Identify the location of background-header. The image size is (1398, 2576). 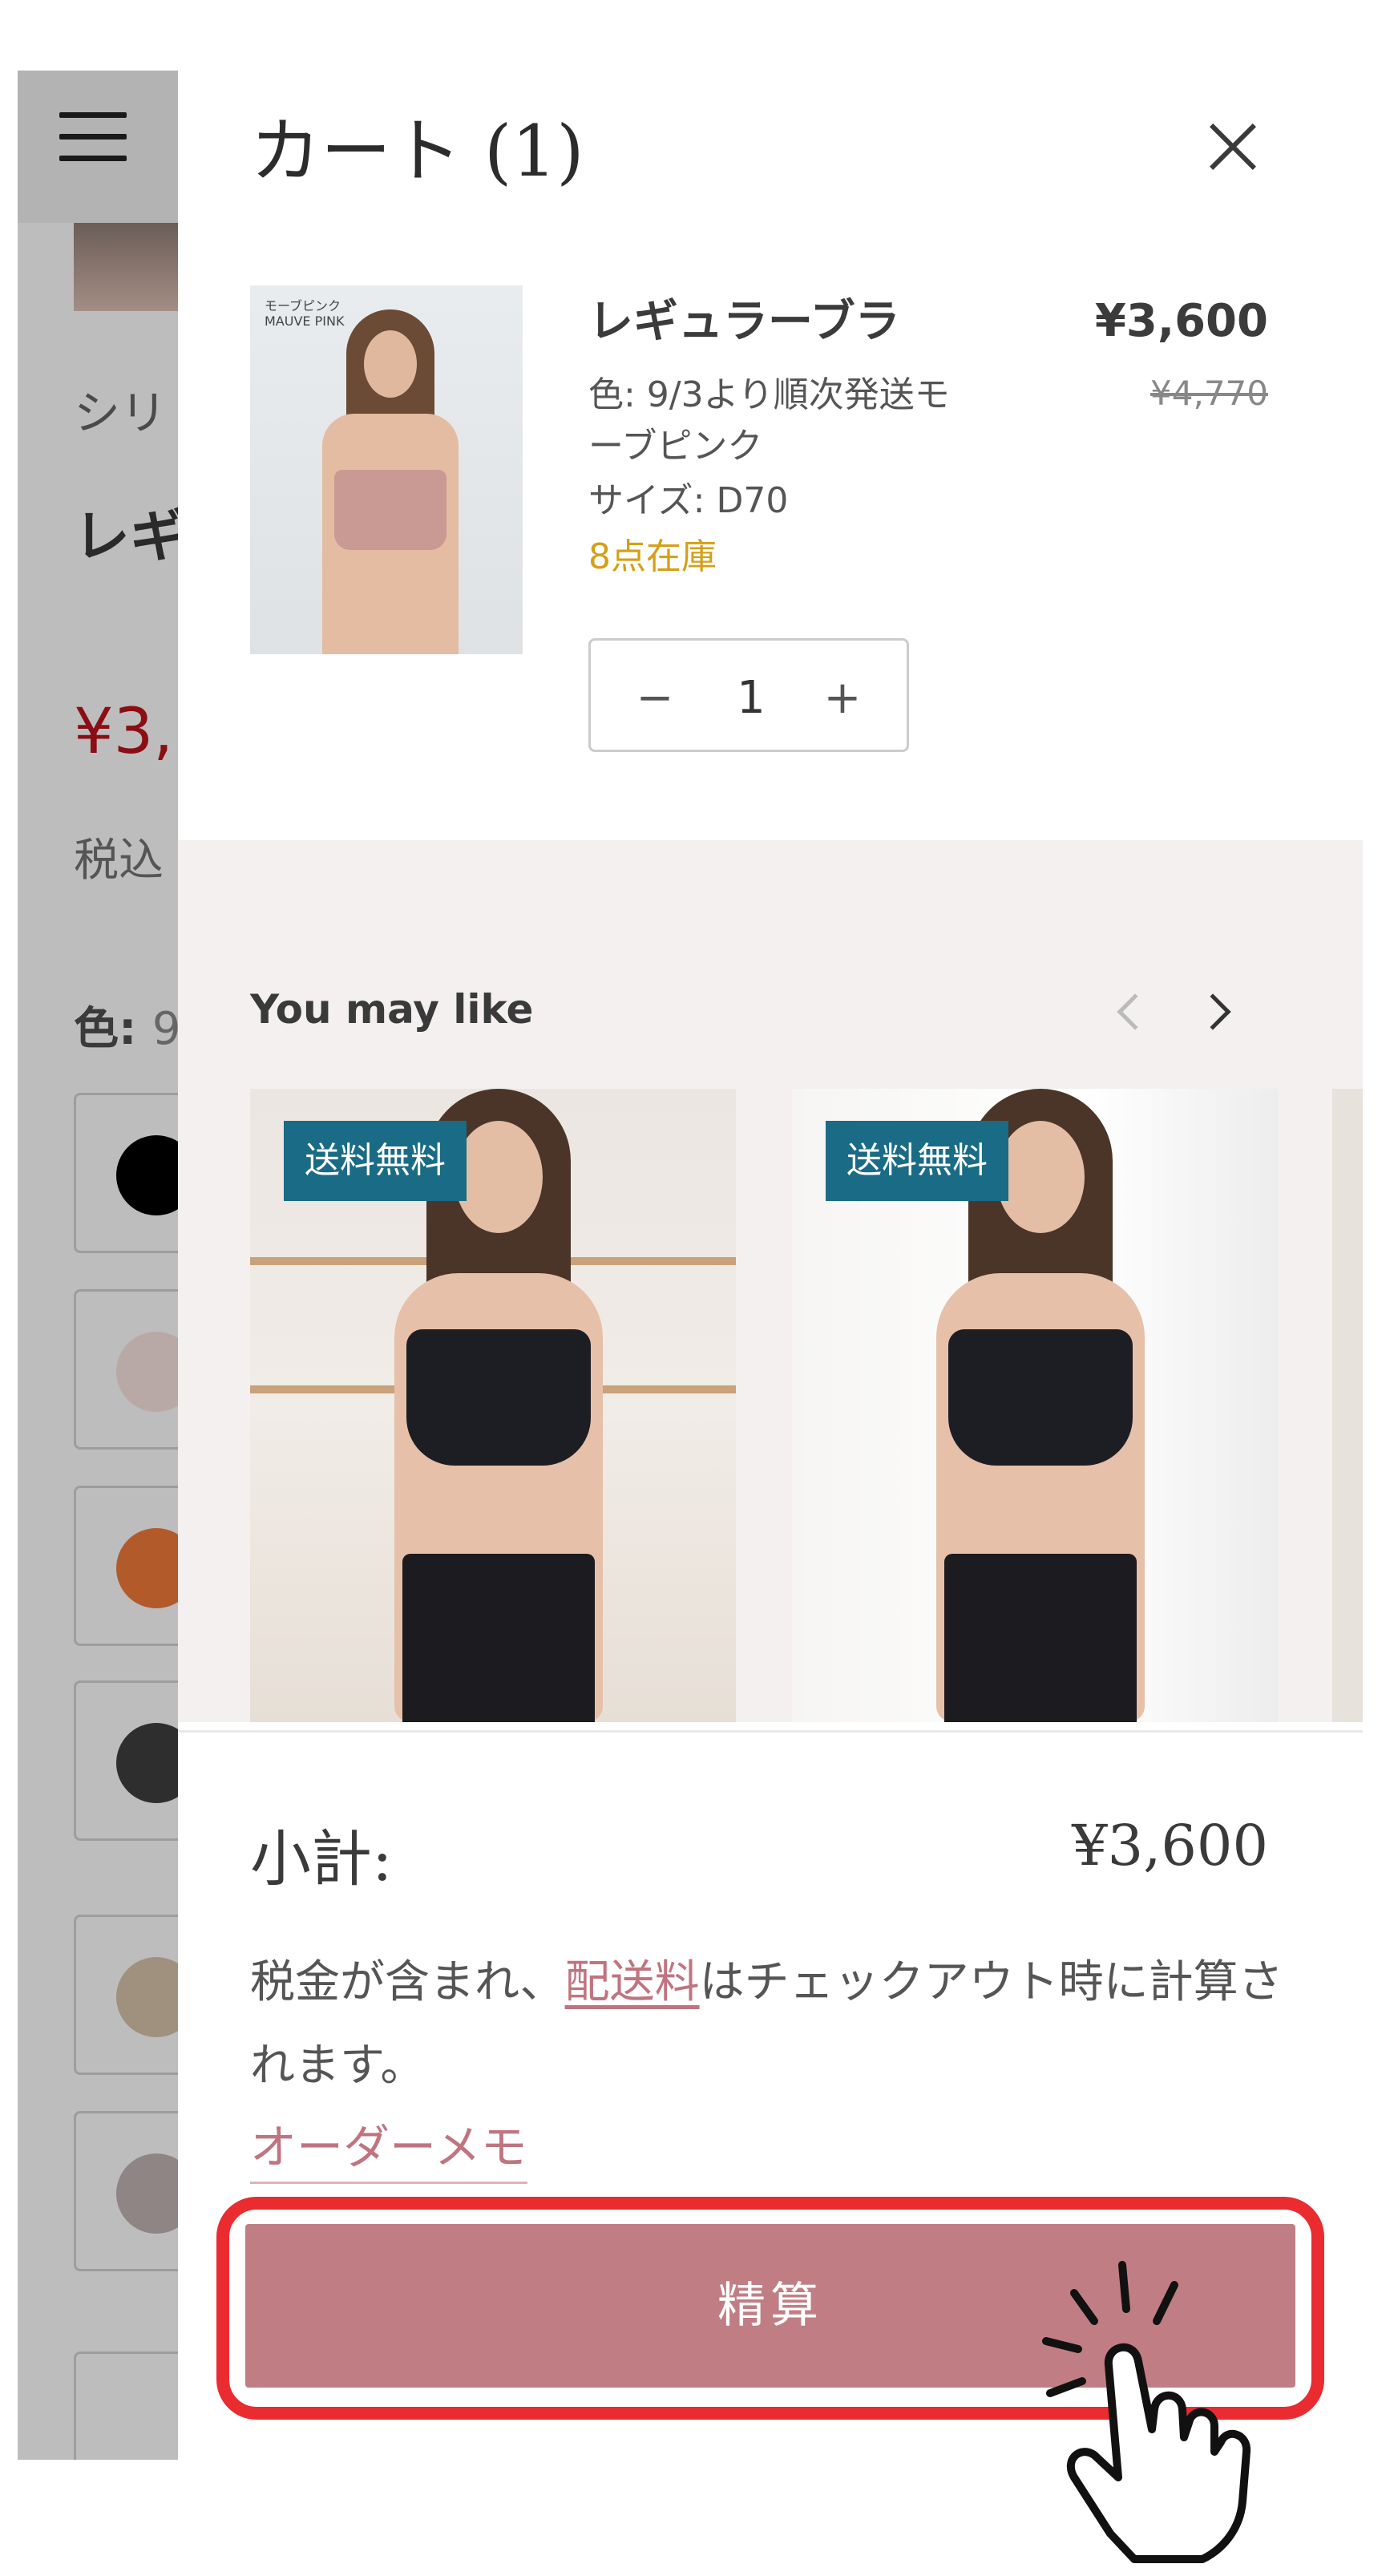
(98, 147).